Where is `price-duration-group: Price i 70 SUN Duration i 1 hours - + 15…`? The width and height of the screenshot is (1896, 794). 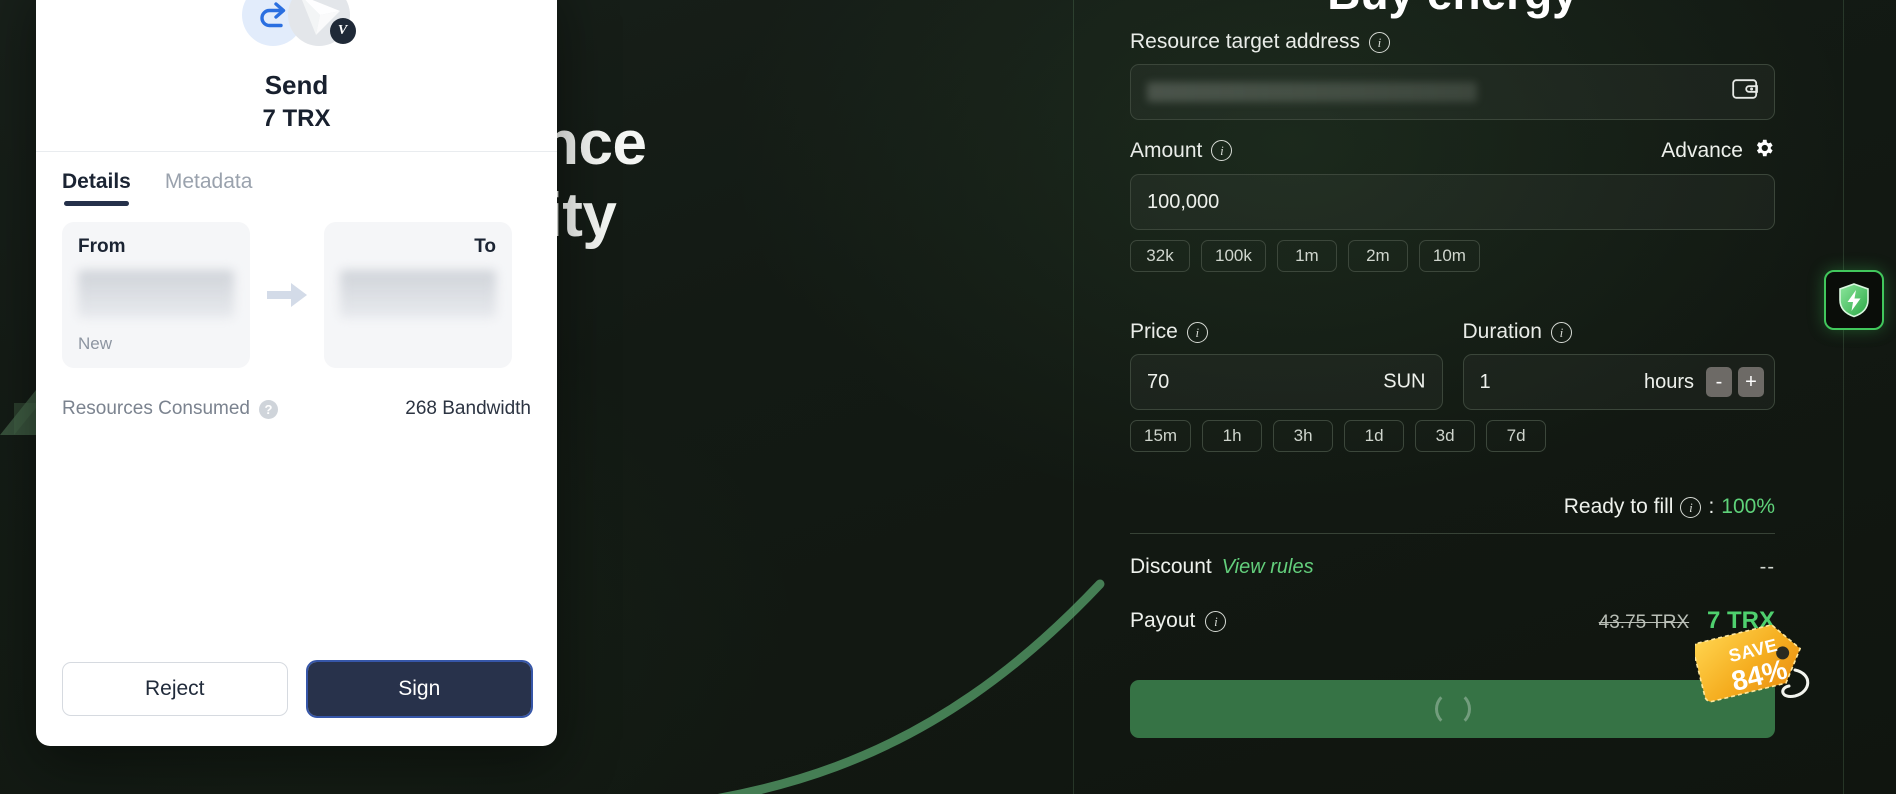
price-duration-group: Price i 70 SUN Duration i 1 hours - + 15… is located at coordinates (1452, 386).